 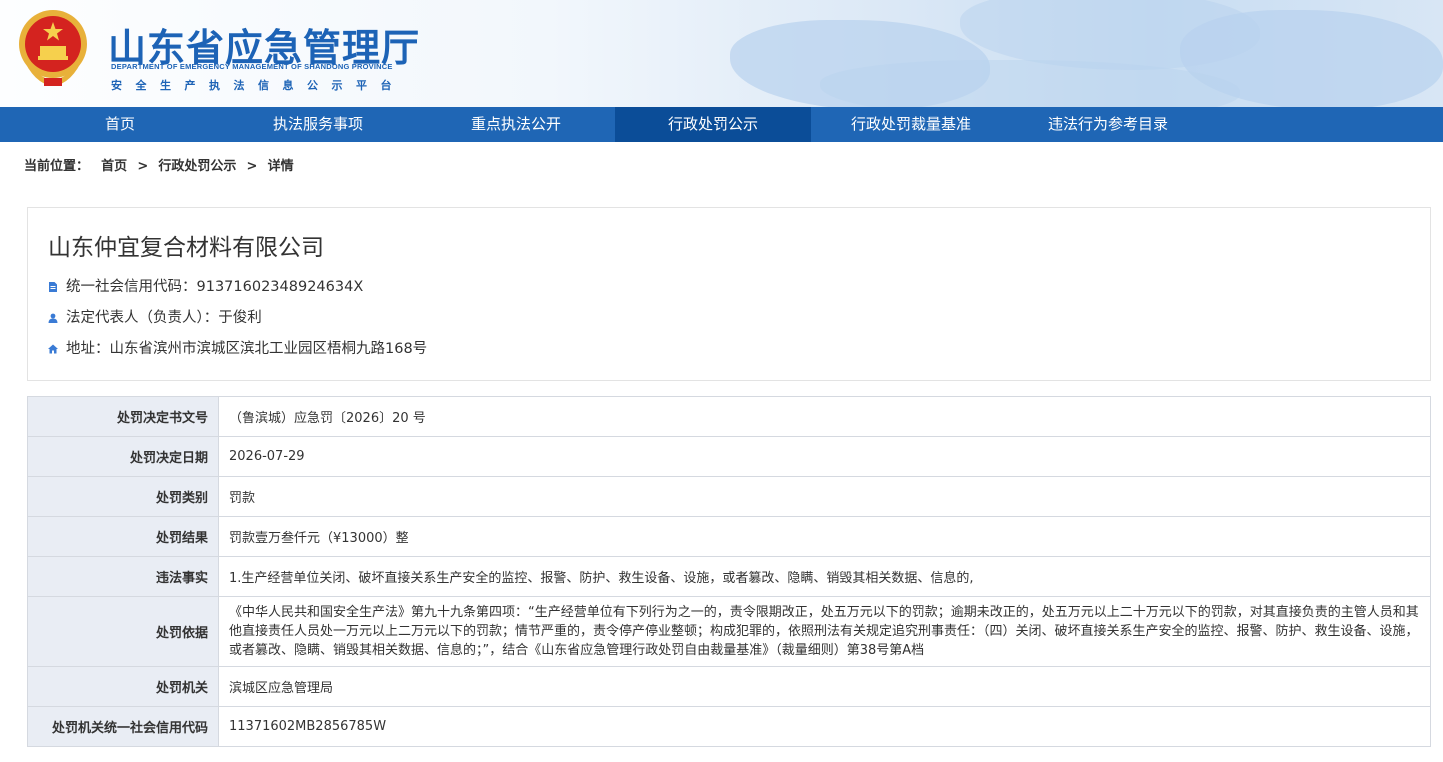 What do you see at coordinates (197, 166) in the screenshot?
I see `breadcrumb-penalty-publicity: 行政处罚公示` at bounding box center [197, 166].